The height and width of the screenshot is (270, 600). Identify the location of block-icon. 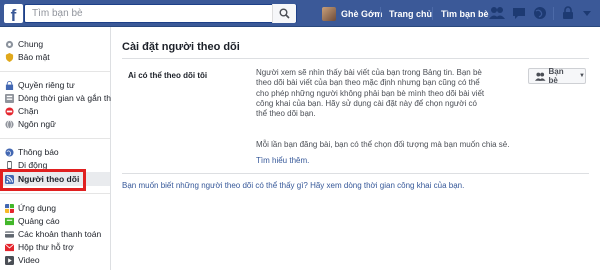
(9, 111).